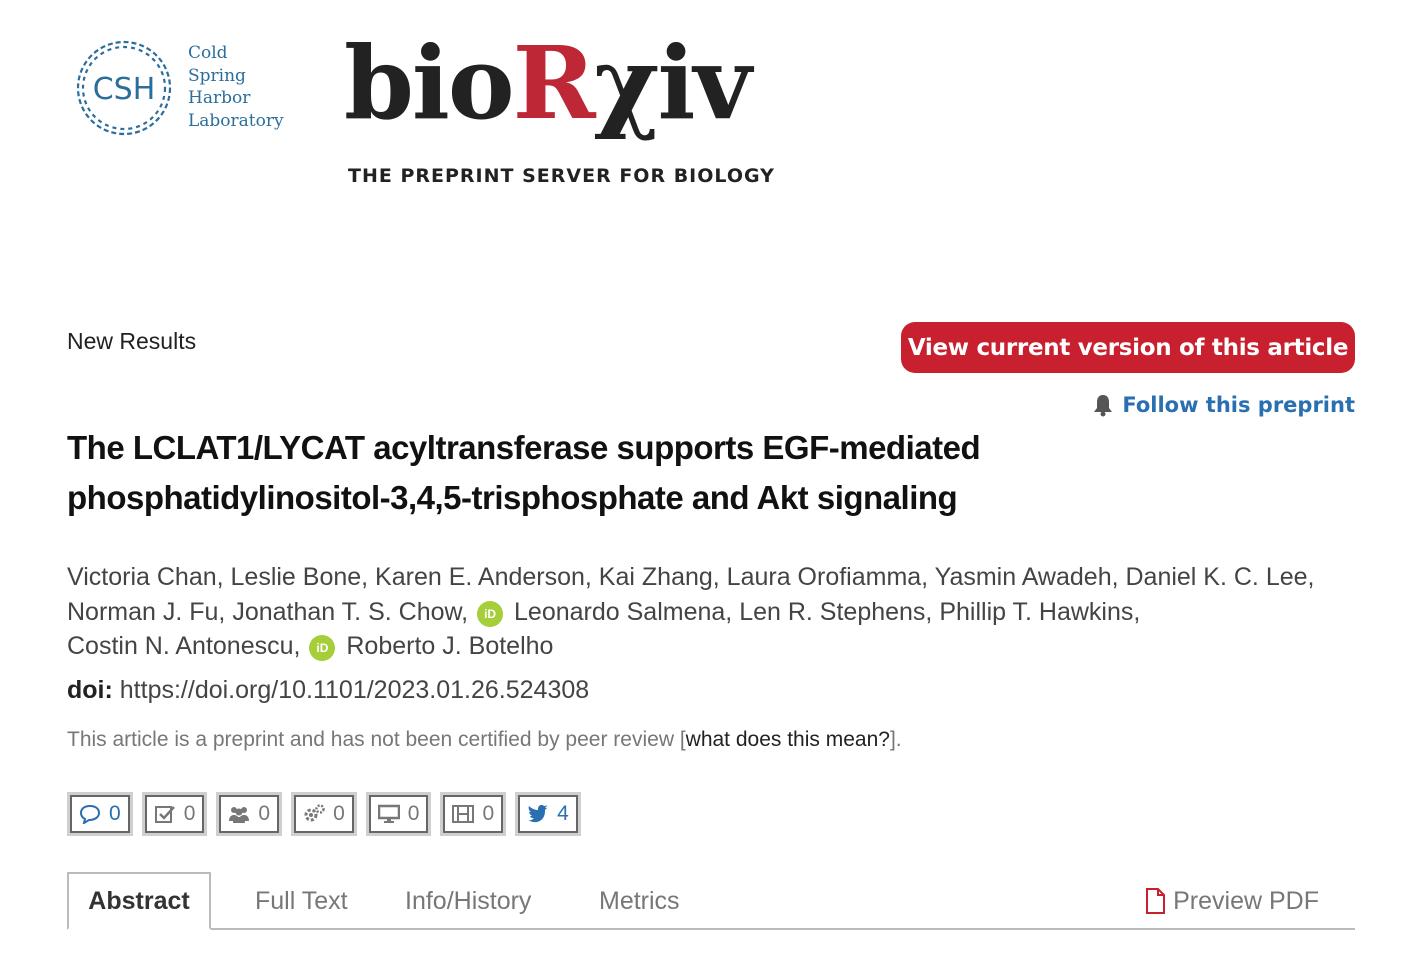 This screenshot has height=967, width=1415. What do you see at coordinates (1246, 900) in the screenshot?
I see `preview-pdf-label: Preview PDF` at bounding box center [1246, 900].